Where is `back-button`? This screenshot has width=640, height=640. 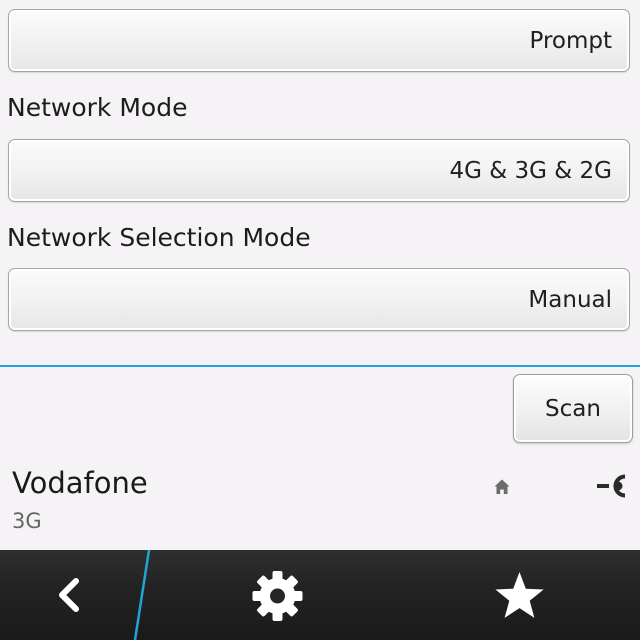 back-button is located at coordinates (70, 595).